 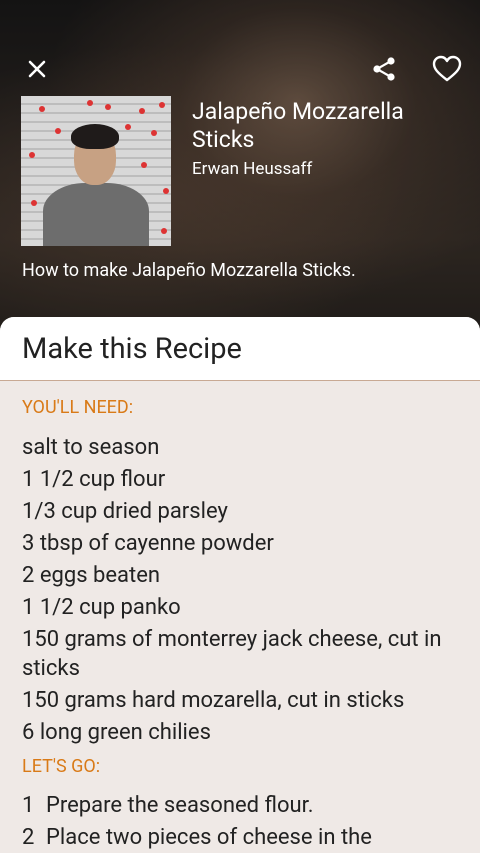 What do you see at coordinates (91, 575) in the screenshot?
I see `ingredient-item: 2 eggs beaten` at bounding box center [91, 575].